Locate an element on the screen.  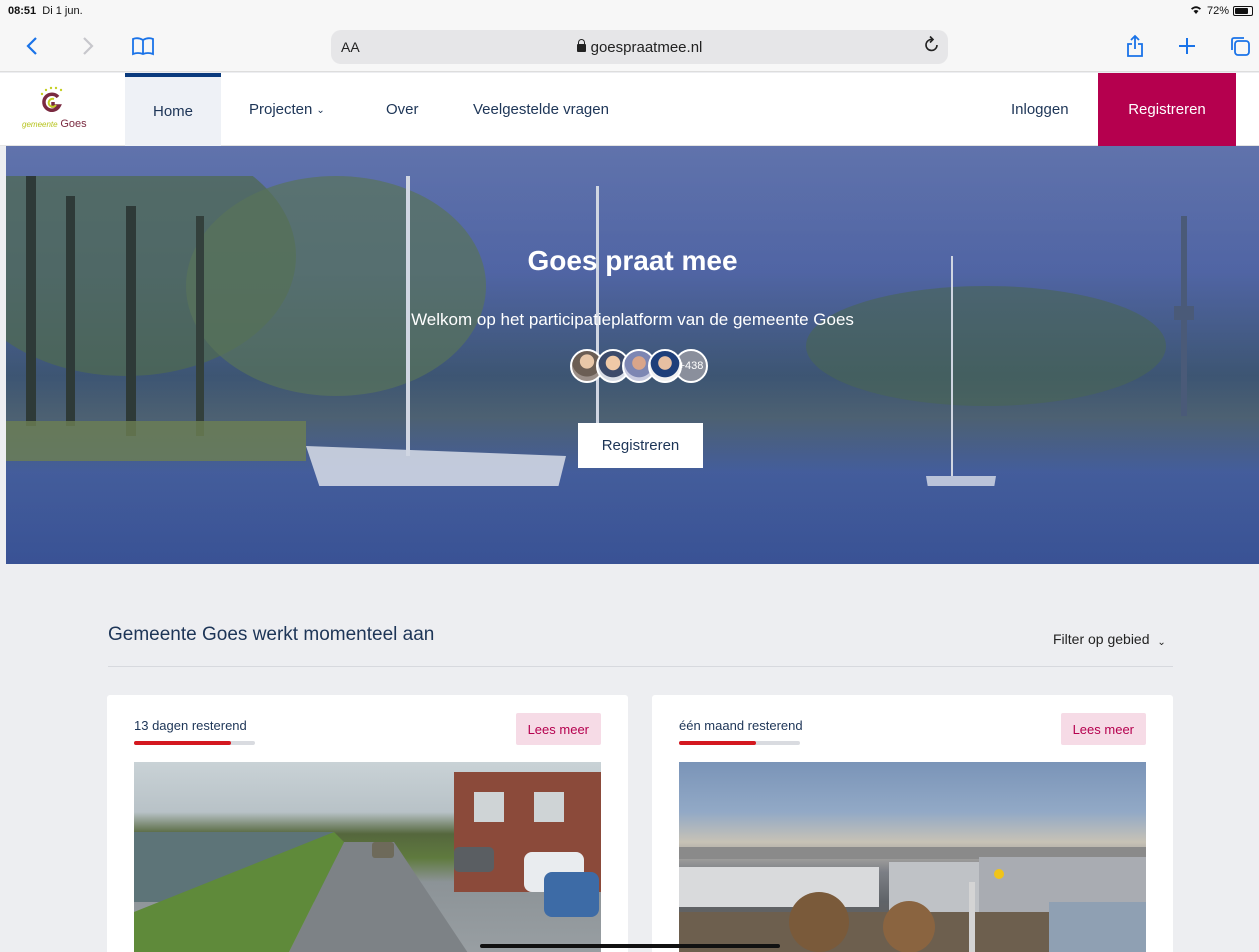
nav-over: Over is located at coordinates (402, 109).